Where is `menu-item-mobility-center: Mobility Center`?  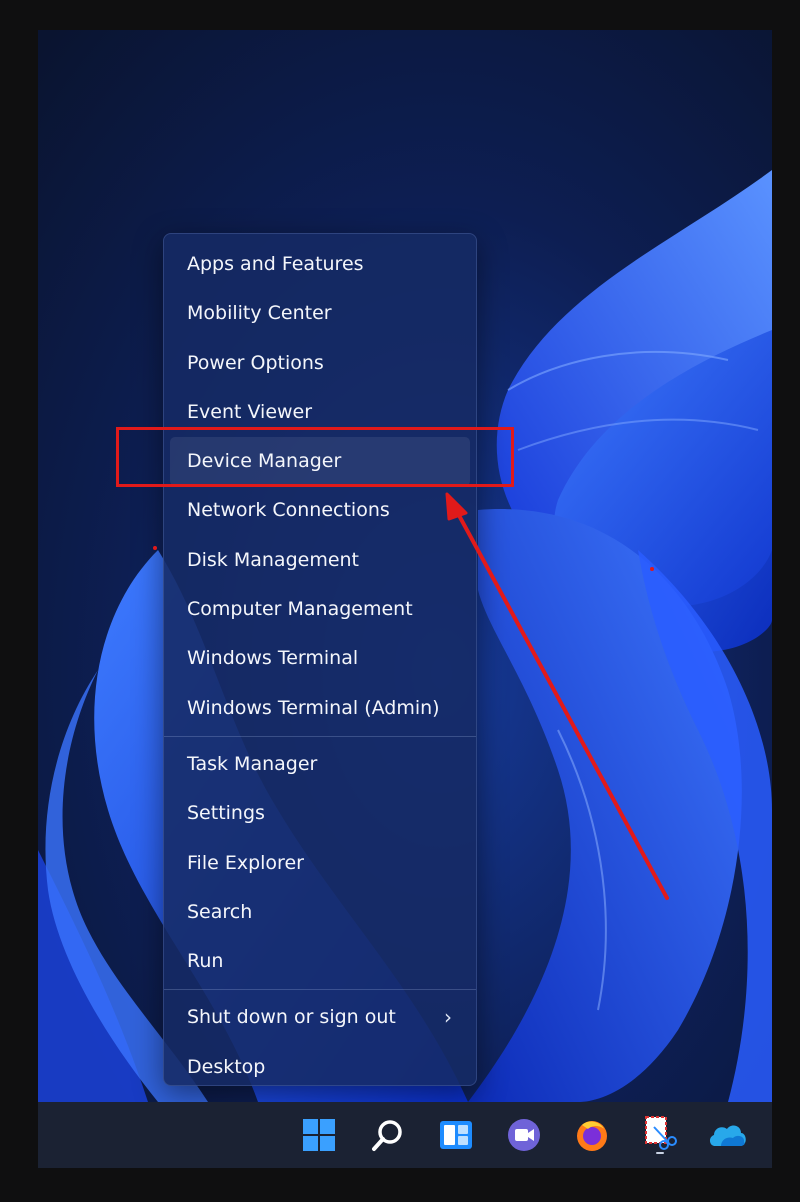
menu-item-mobility-center: Mobility Center is located at coordinates (320, 313).